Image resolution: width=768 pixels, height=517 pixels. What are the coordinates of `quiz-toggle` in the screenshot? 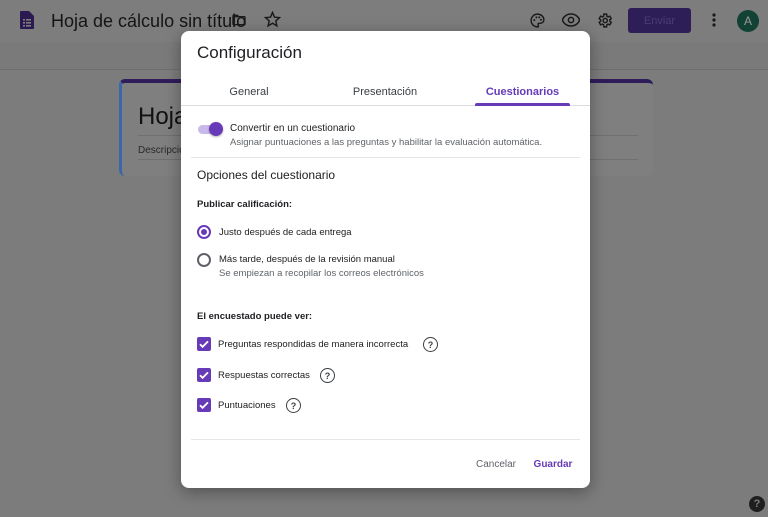 It's located at (210, 129).